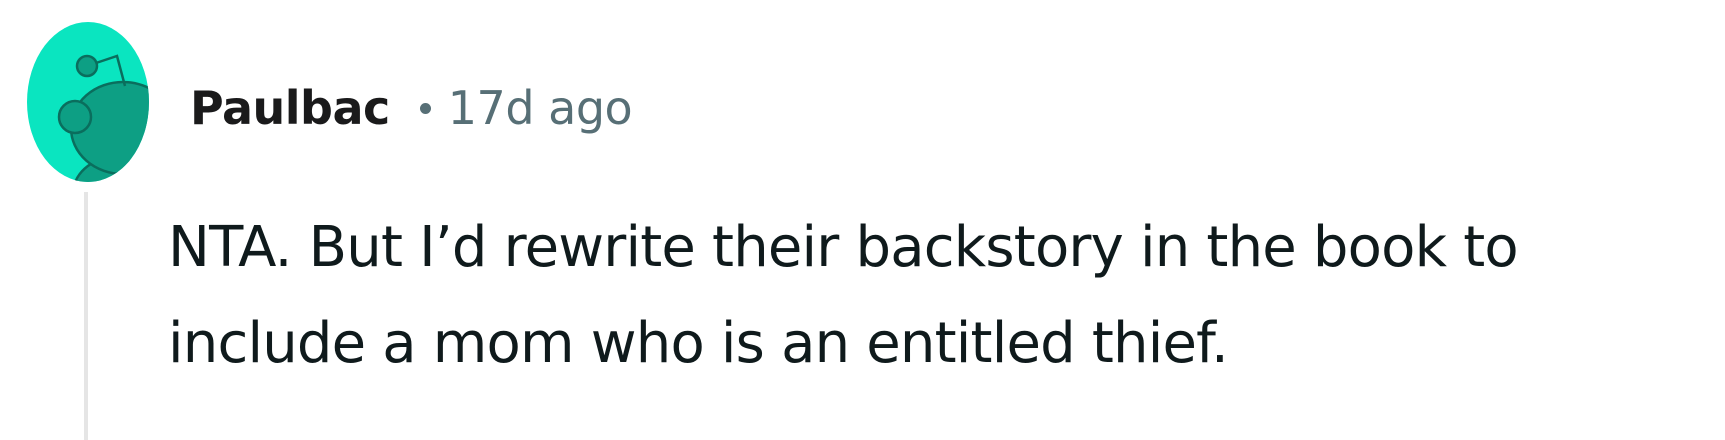 The width and height of the screenshot is (1725, 440). Describe the element at coordinates (540, 108) in the screenshot. I see `timestamp: 17d ago` at that location.